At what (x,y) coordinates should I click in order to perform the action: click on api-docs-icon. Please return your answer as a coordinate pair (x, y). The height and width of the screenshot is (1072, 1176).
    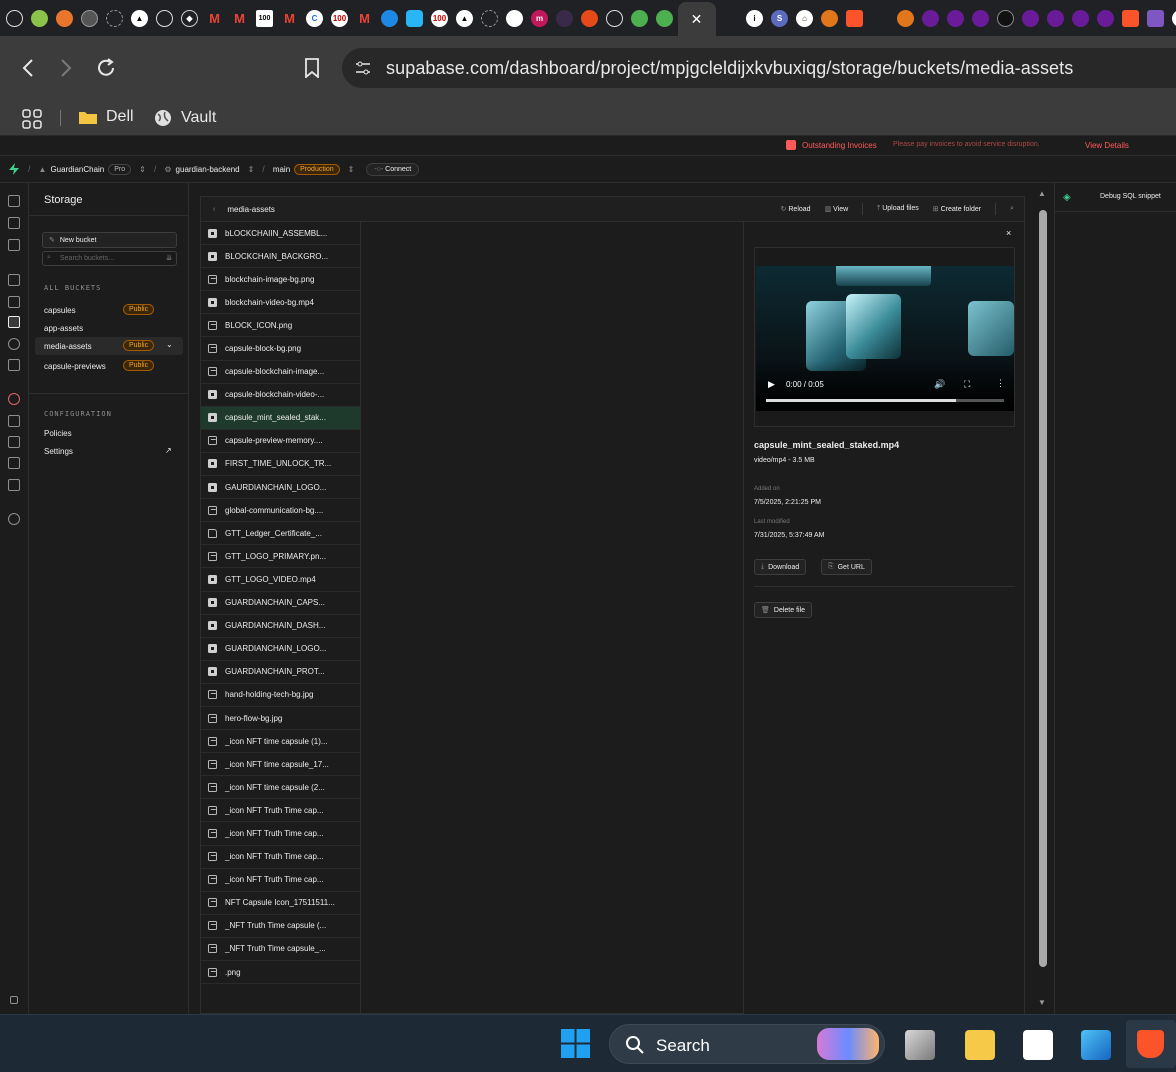
    Looking at the image, I should click on (14, 463).